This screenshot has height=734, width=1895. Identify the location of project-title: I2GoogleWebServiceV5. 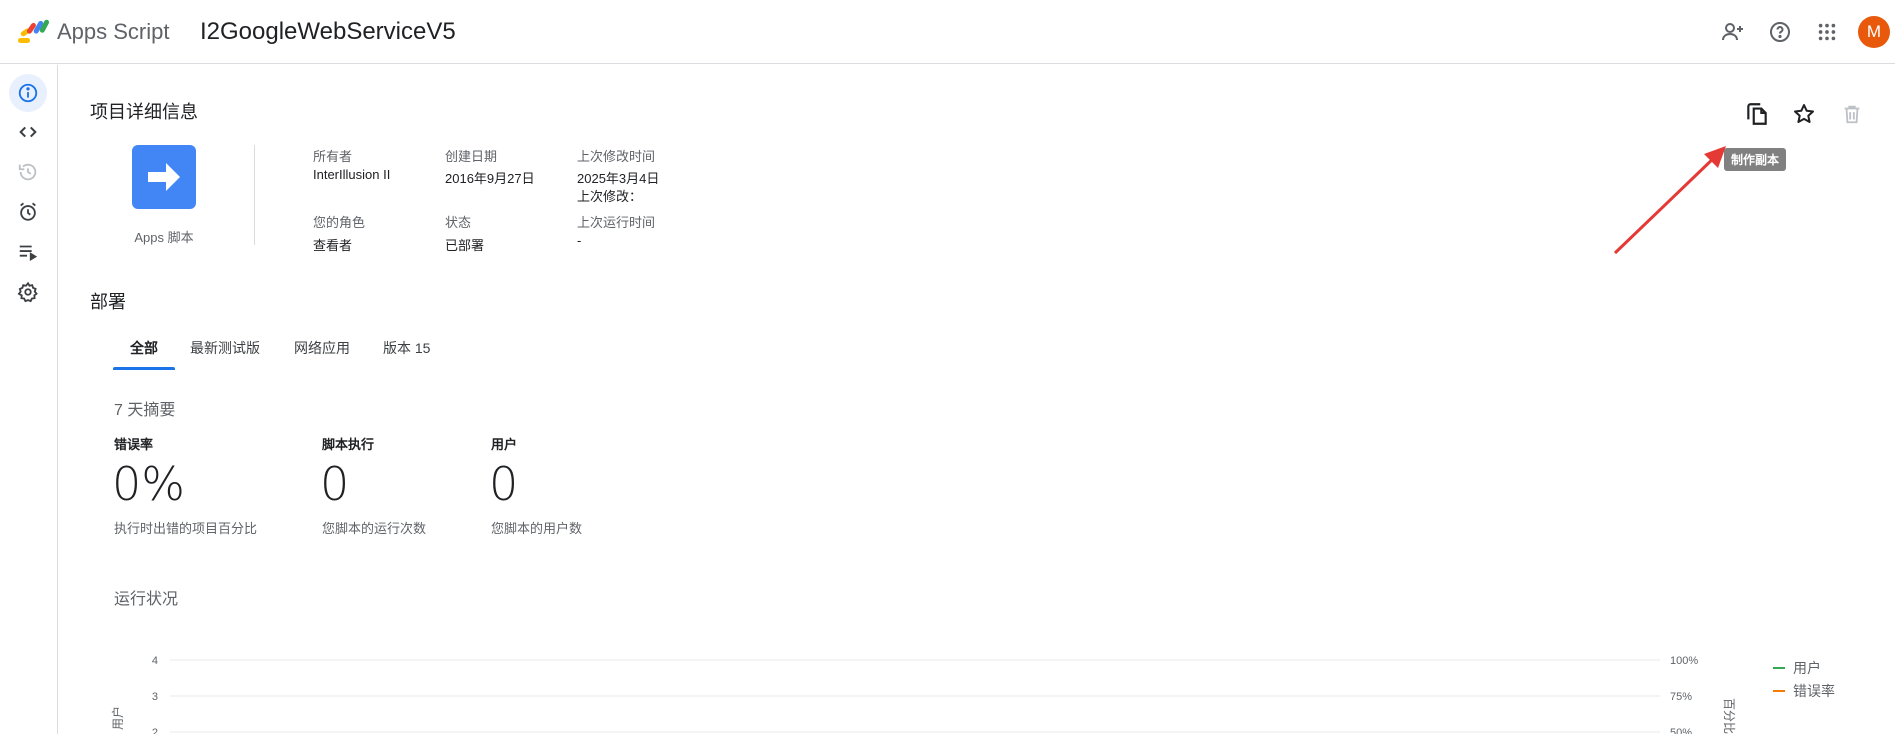
(328, 32).